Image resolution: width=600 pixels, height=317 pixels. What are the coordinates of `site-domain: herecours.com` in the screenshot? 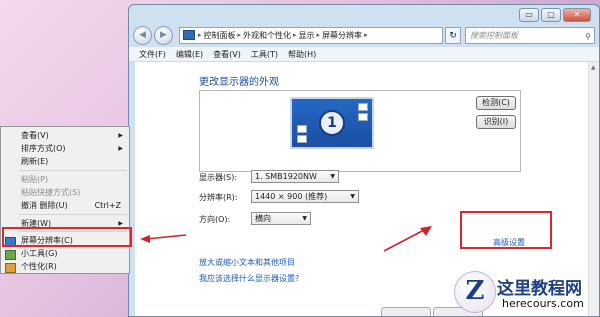 It's located at (543, 303).